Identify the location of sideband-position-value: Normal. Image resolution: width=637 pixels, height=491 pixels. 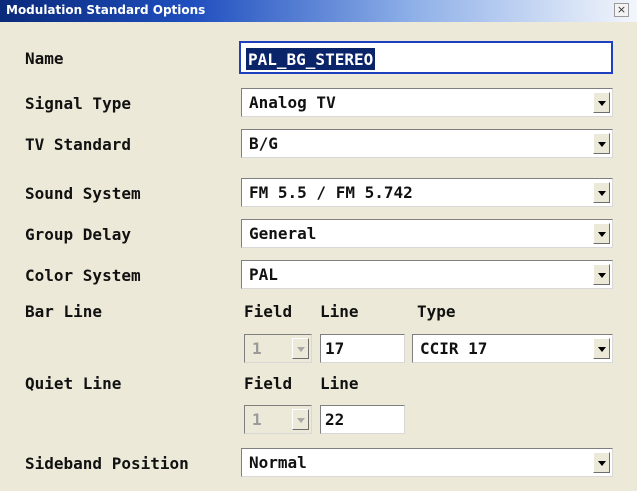
(278, 462).